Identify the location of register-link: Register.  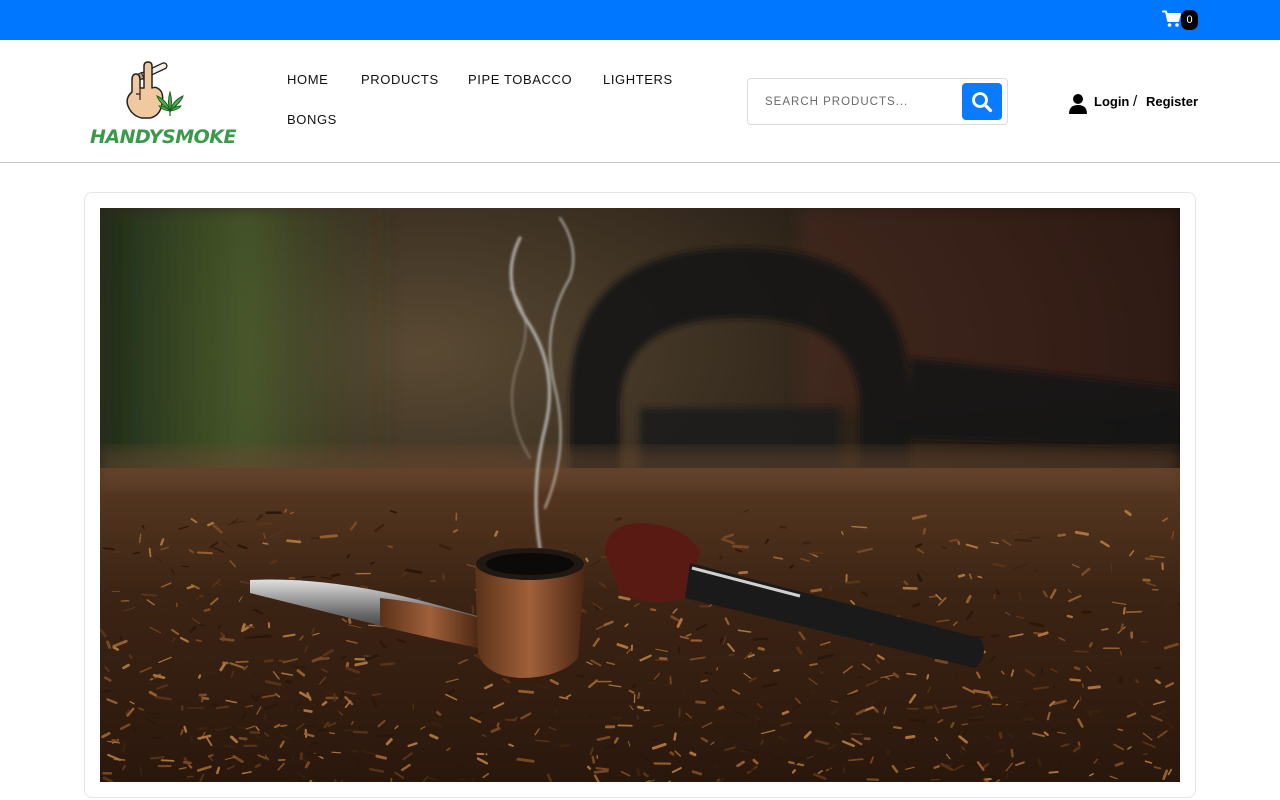
(1172, 101).